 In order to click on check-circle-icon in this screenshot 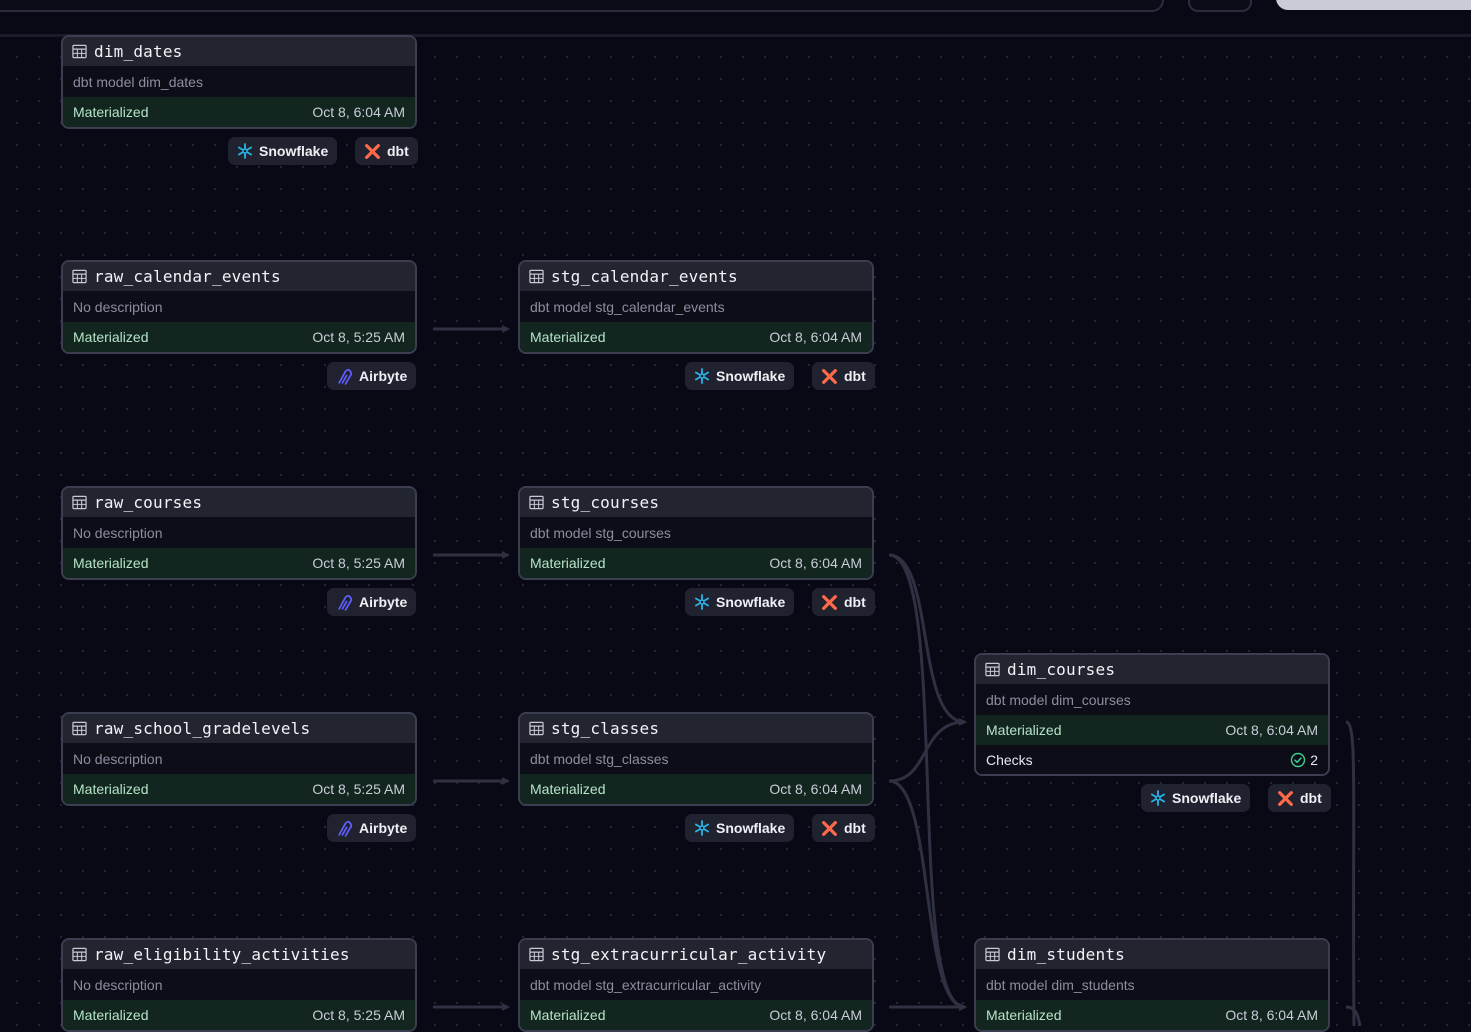, I will do `click(1298, 759)`.